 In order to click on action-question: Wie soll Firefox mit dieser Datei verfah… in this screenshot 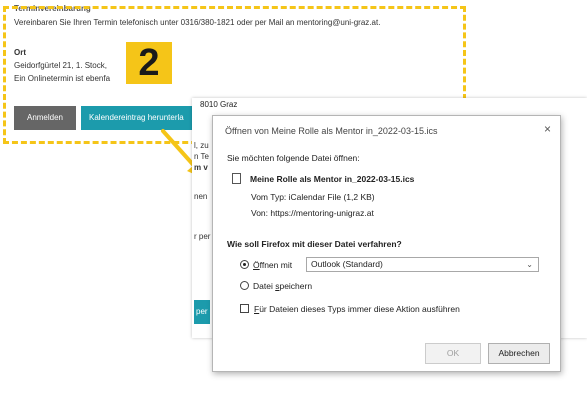, I will do `click(314, 244)`.